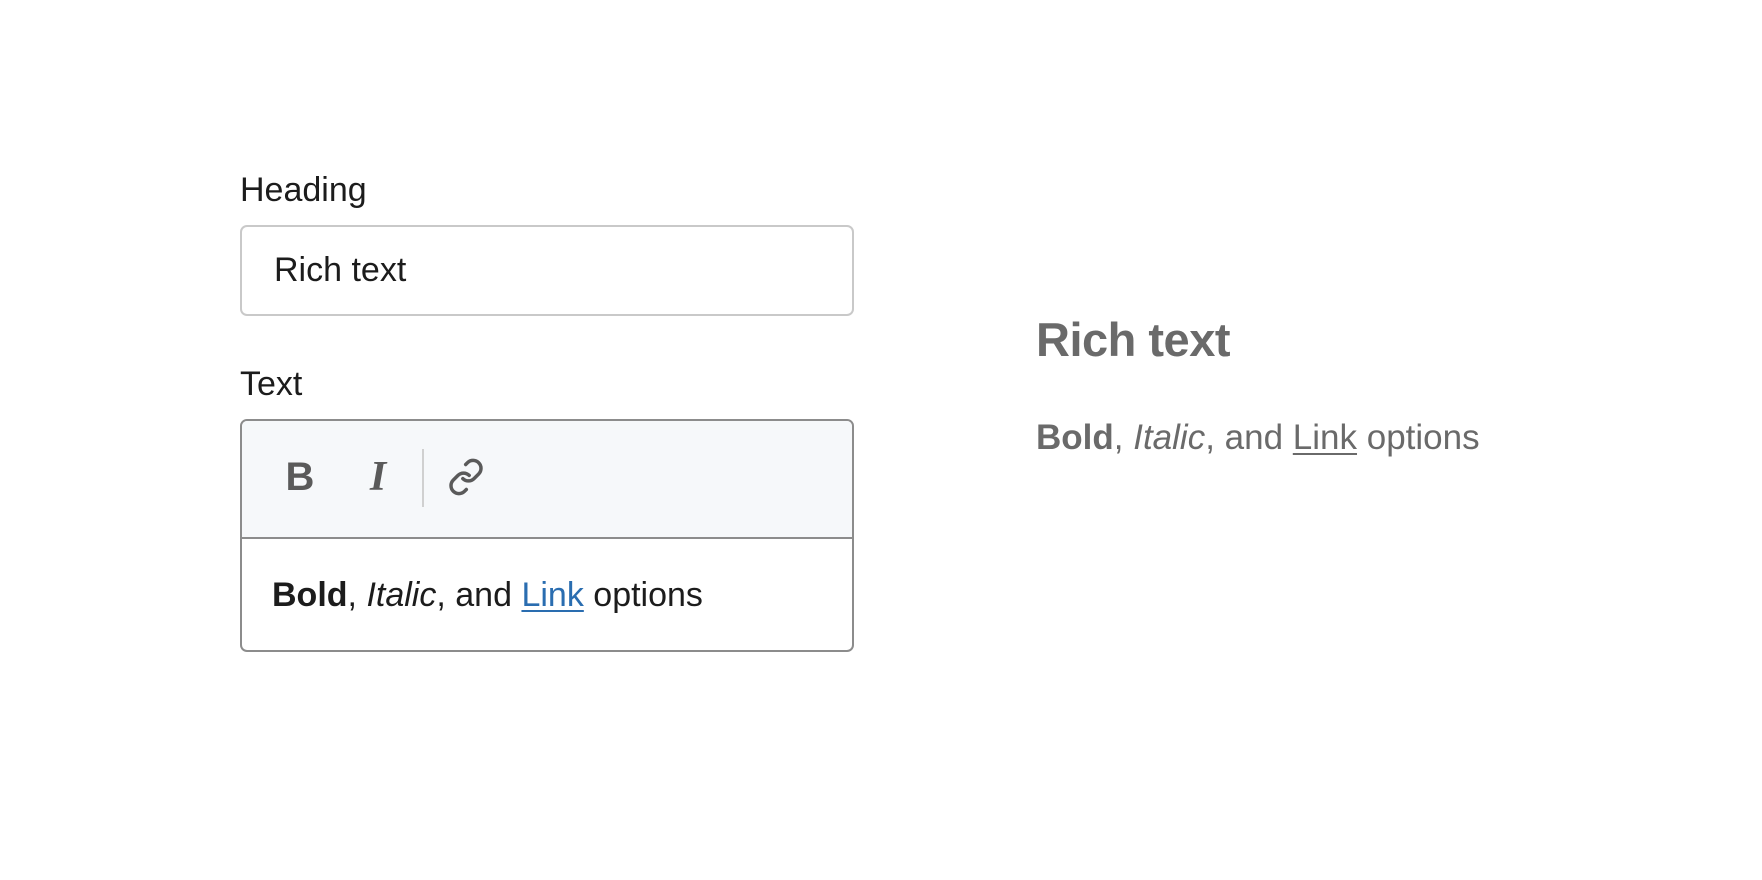 This screenshot has width=1762, height=880. Describe the element at coordinates (1423, 437) in the screenshot. I see `preview-plain-text: options` at that location.